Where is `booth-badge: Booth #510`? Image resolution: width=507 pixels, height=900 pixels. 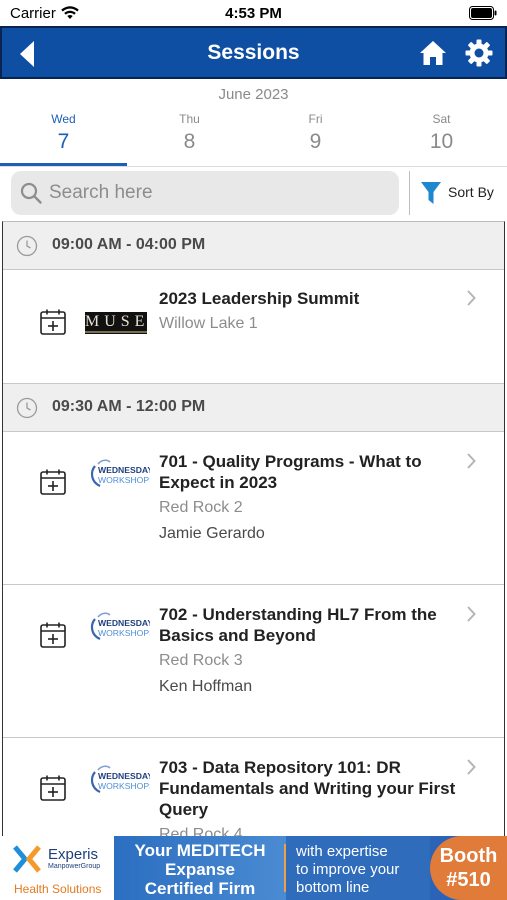
booth-badge: Booth #510 is located at coordinates (468, 868).